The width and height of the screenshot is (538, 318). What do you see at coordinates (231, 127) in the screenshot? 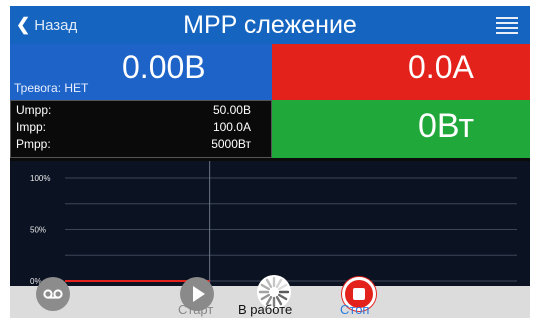
I see `param-value: 100.0А` at bounding box center [231, 127].